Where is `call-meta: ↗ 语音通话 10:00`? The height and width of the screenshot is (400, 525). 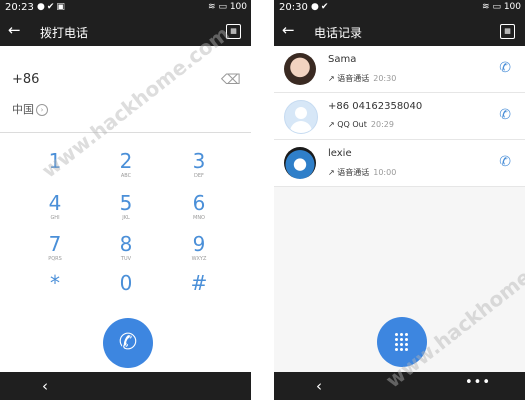 call-meta: ↗ 语音通话 10:00 is located at coordinates (362, 172).